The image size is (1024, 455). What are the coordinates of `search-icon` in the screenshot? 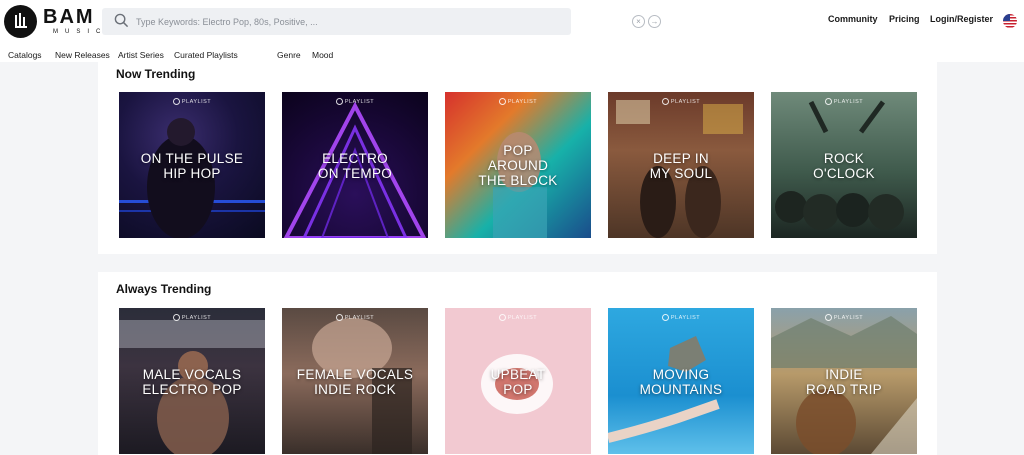 It's located at (121, 20).